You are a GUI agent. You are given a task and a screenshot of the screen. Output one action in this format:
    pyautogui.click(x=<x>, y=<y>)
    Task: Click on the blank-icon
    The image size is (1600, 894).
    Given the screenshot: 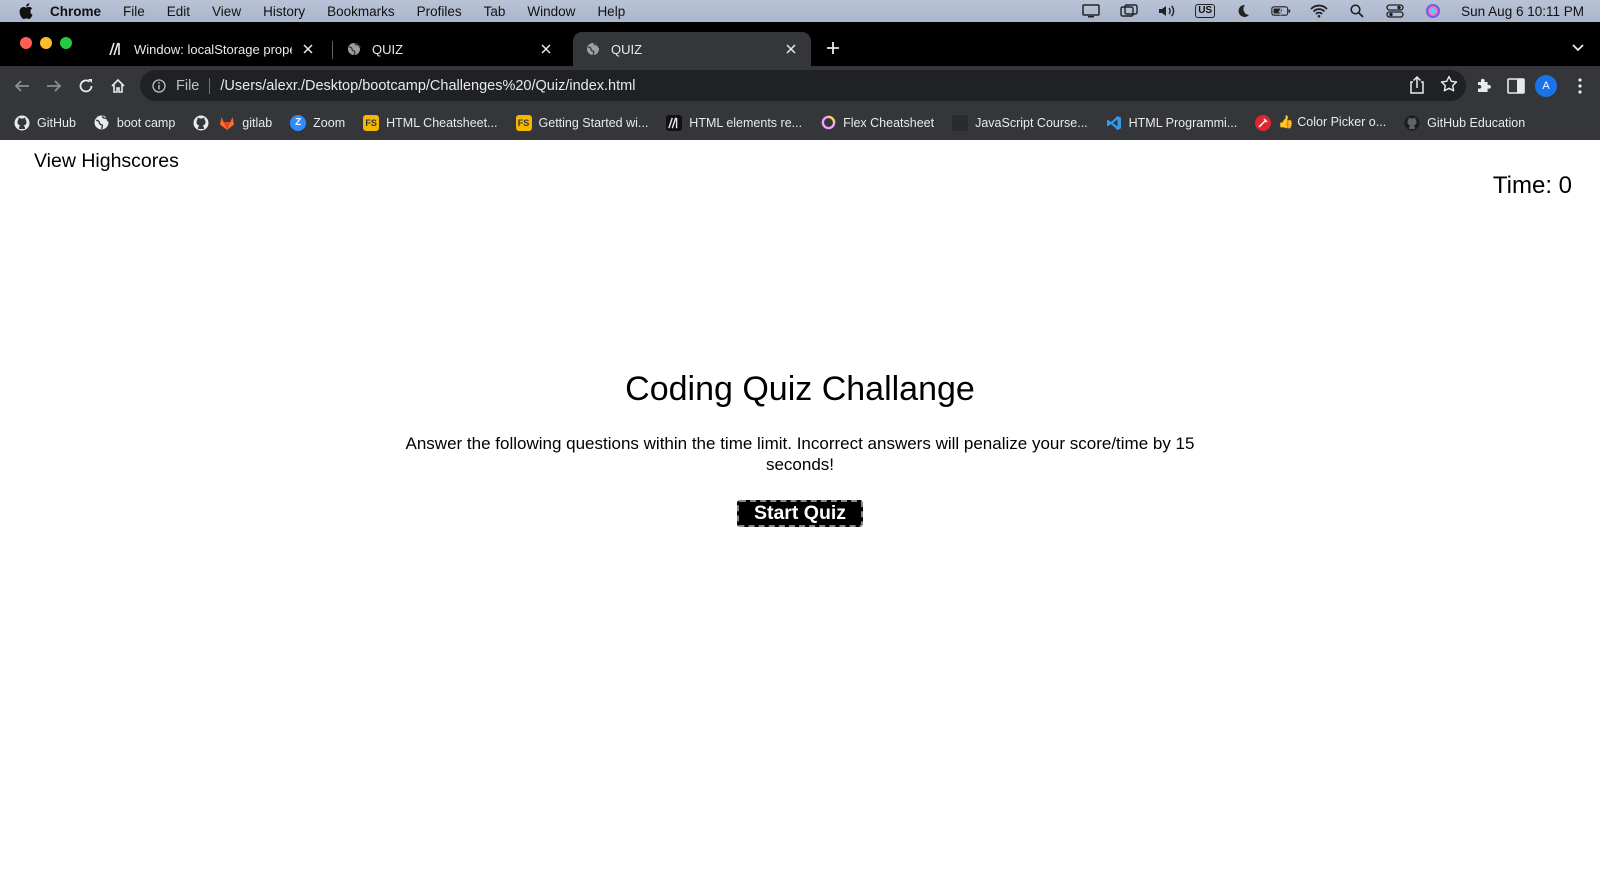 What is the action you would take?
    pyautogui.click(x=960, y=122)
    